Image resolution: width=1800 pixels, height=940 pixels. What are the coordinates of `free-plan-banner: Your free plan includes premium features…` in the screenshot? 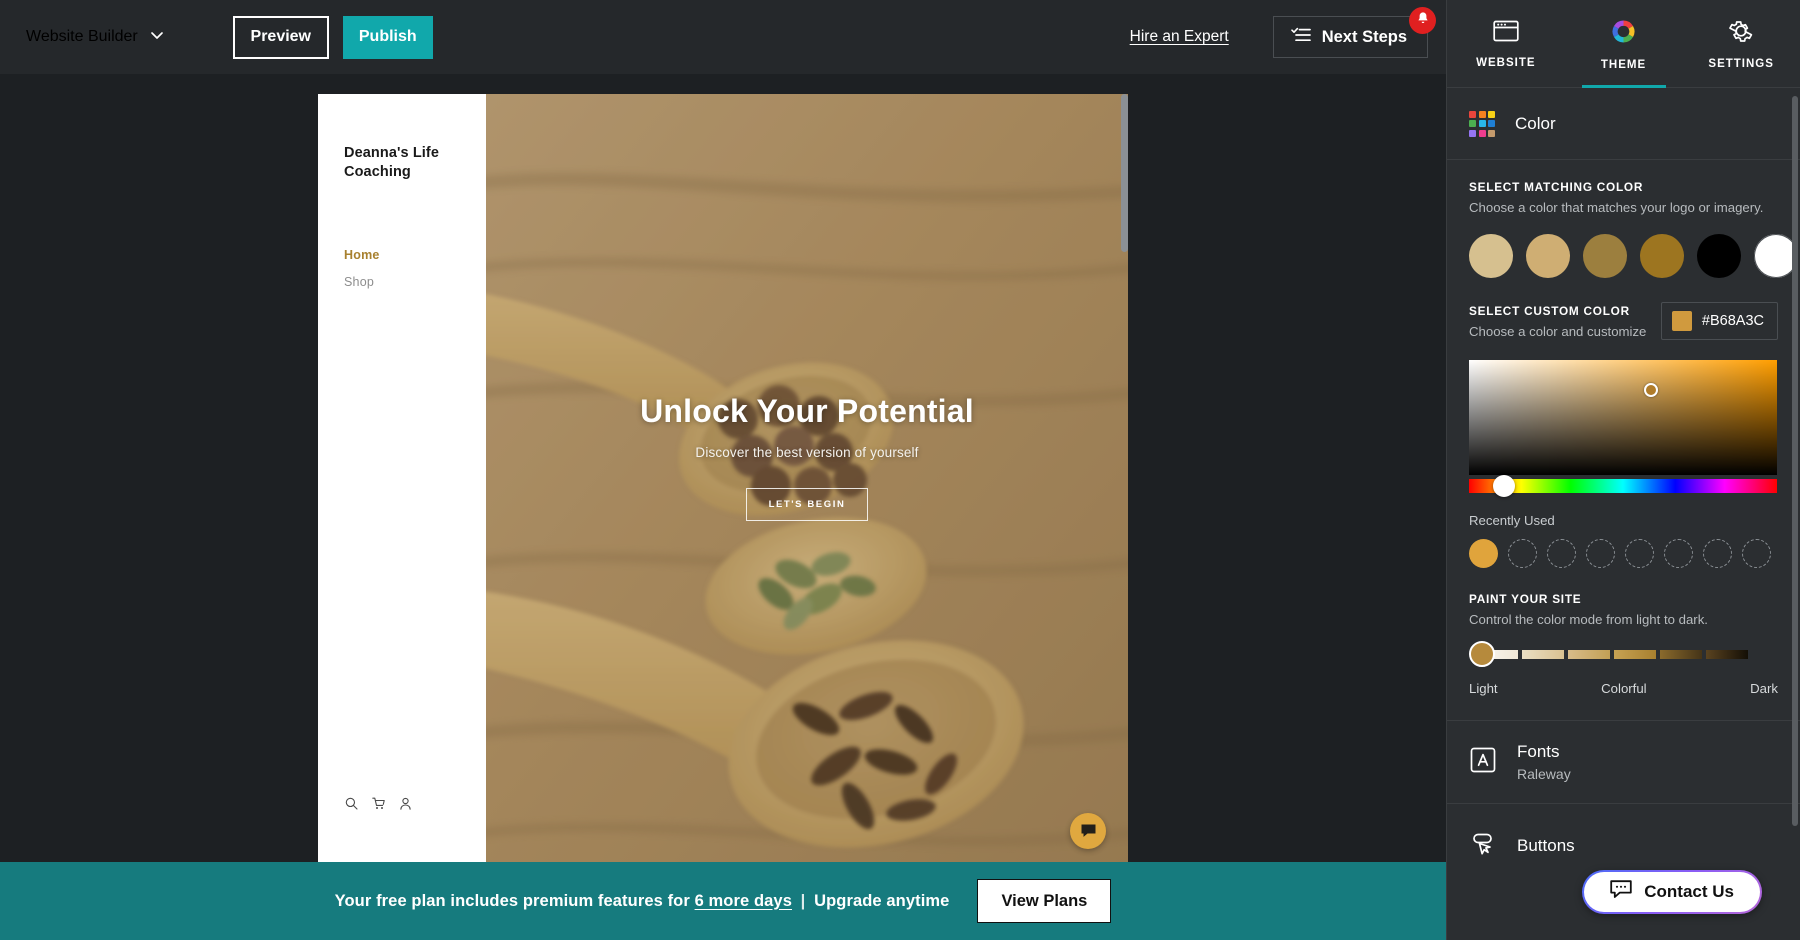 It's located at (723, 901).